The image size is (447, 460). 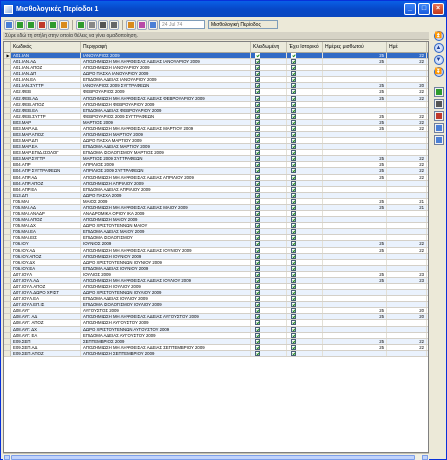 What do you see at coordinates (166, 56) in the screenshot?
I see `description-cell: ΙΑΝΟΥΑΡΙΟΣ 2009` at bounding box center [166, 56].